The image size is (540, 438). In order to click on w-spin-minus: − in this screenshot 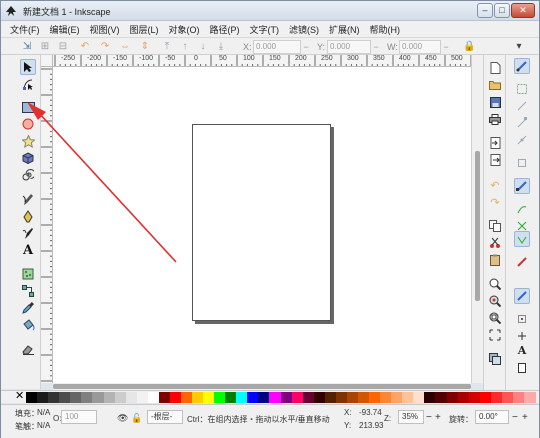, I will do `click(446, 47)`.